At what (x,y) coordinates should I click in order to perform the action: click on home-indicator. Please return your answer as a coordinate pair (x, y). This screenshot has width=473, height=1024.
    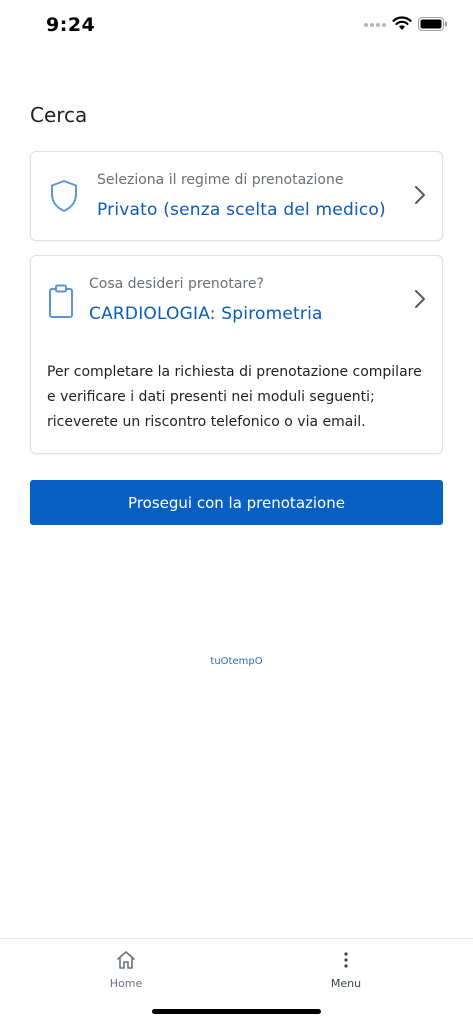
    Looking at the image, I should click on (236, 1011).